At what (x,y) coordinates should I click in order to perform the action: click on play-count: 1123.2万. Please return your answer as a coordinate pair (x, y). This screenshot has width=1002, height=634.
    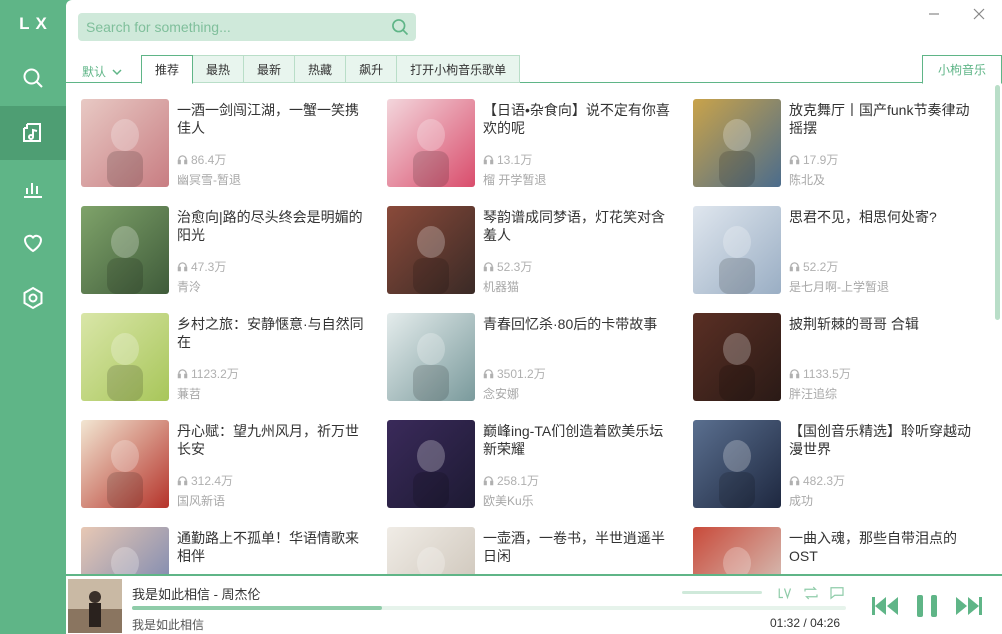
    Looking at the image, I should click on (208, 373).